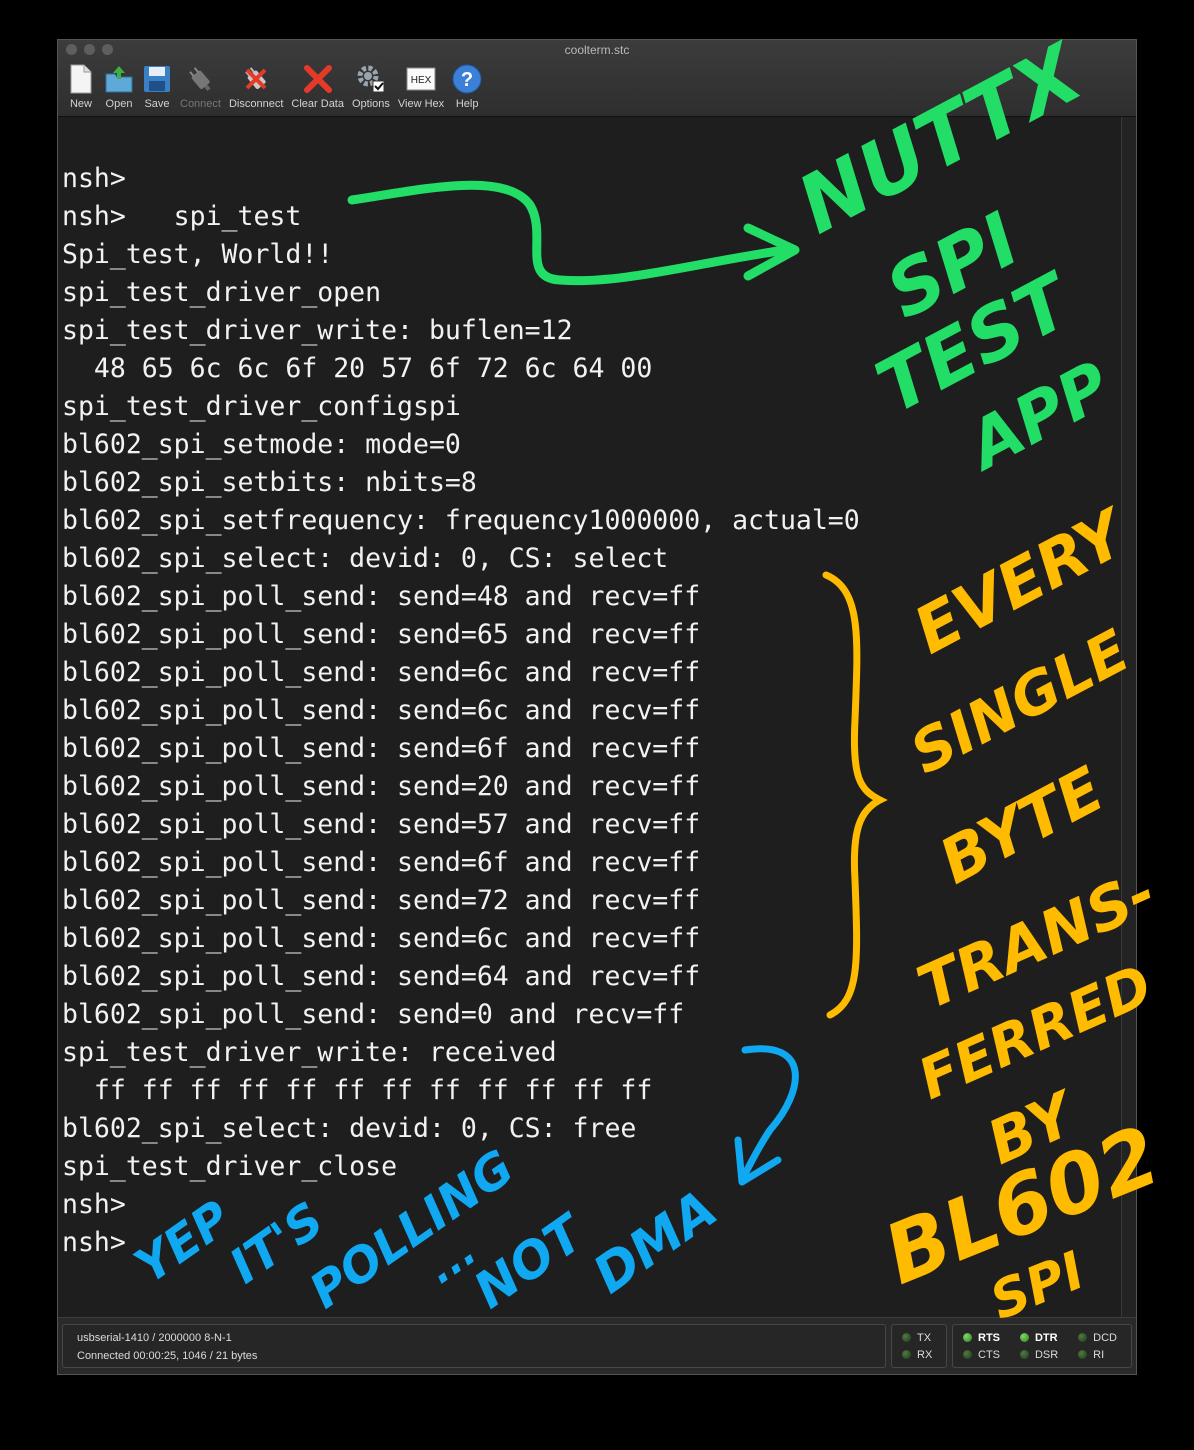 Image resolution: width=1194 pixels, height=1450 pixels. I want to click on orange-brace, so click(855, 795).